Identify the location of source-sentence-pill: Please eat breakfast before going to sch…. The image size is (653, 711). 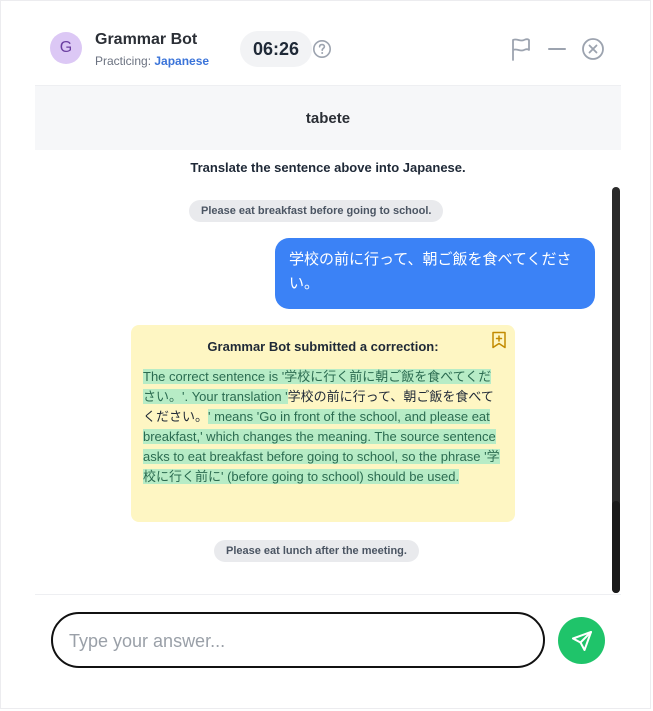
(316, 211).